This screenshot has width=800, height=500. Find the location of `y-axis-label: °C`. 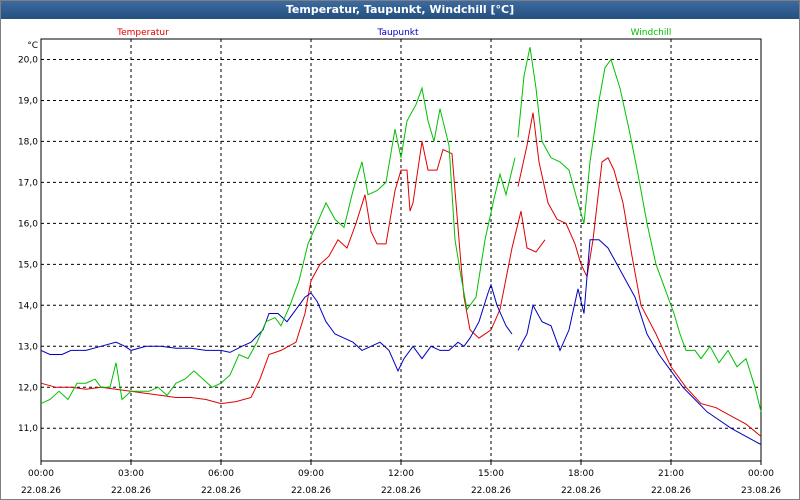

y-axis-label: °C is located at coordinates (32, 46).